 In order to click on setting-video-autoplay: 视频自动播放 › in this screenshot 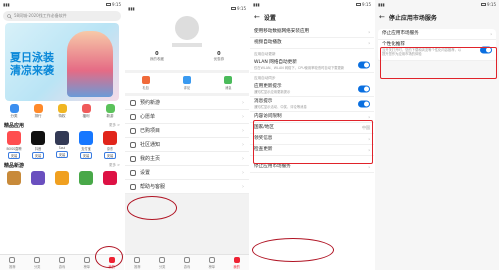, I will do `click(312, 43)`.